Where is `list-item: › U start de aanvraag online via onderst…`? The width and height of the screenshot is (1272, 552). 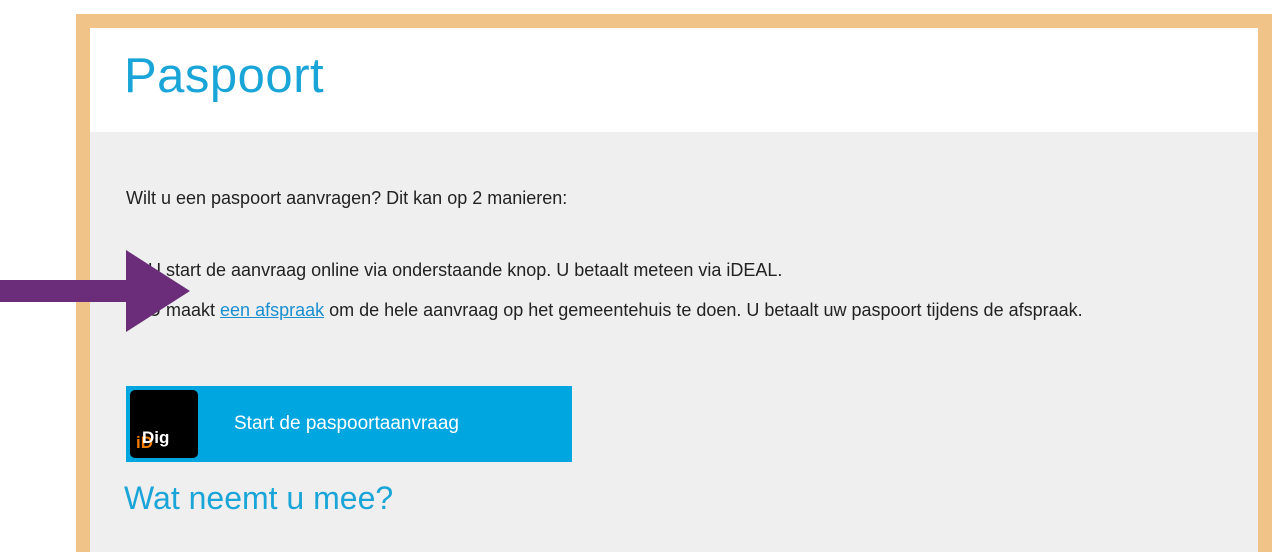
list-item: › U start de aanvraag online via onderst… is located at coordinates (681, 270).